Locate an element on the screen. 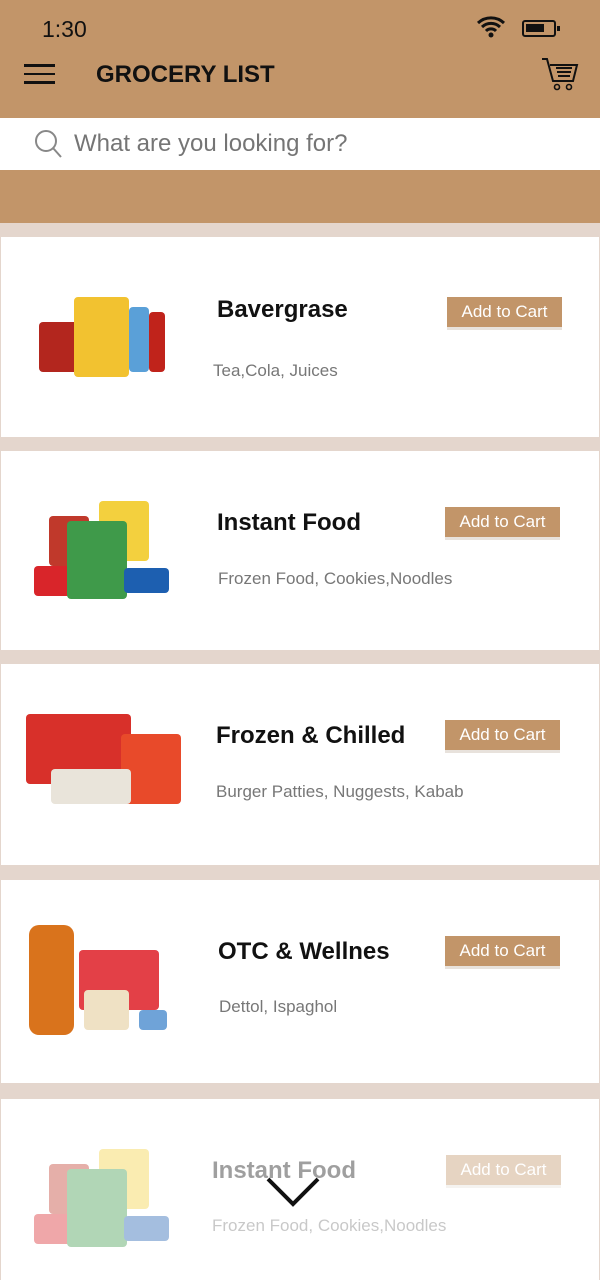 Image resolution: width=600 pixels, height=1280 pixels. menu-icon is located at coordinates (39, 74).